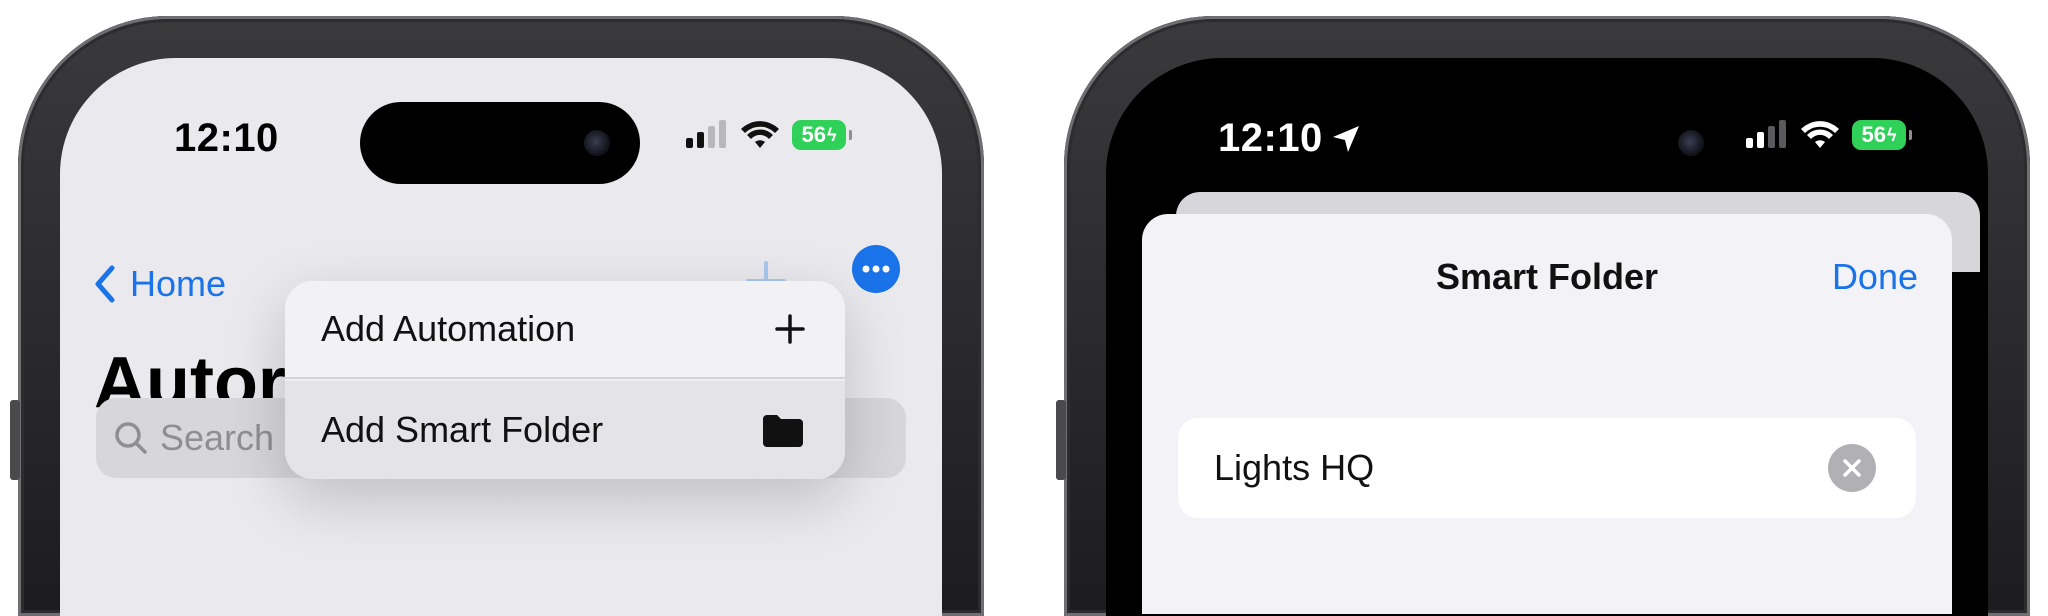  Describe the element at coordinates (1547, 276) in the screenshot. I see `sheet-title: Smart Folder` at that location.